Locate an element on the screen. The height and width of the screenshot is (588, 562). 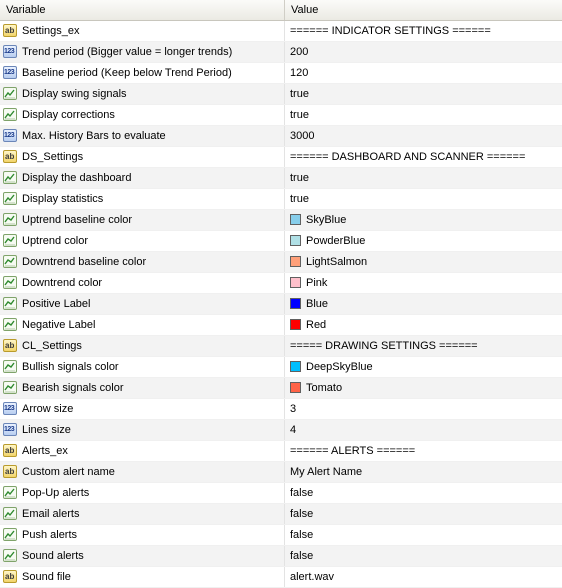
value-column-header: Value is located at coordinates (423, 10).